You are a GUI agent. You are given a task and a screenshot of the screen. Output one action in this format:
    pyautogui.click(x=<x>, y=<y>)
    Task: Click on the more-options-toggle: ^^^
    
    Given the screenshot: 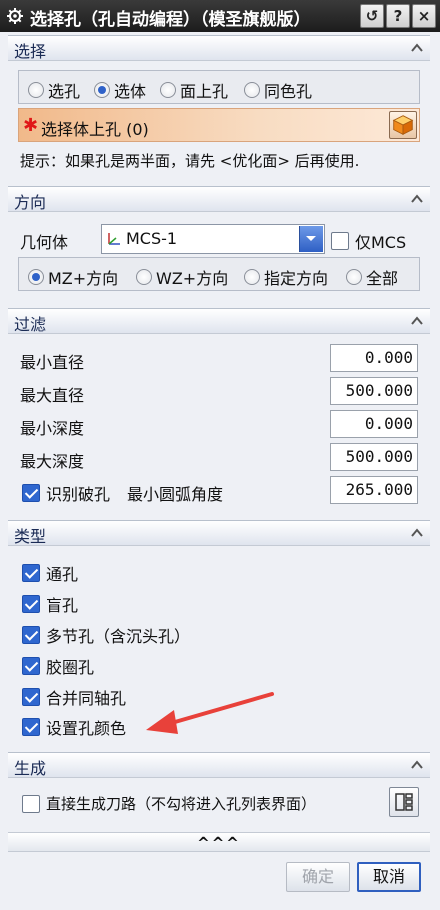 What is the action you would take?
    pyautogui.click(x=219, y=842)
    